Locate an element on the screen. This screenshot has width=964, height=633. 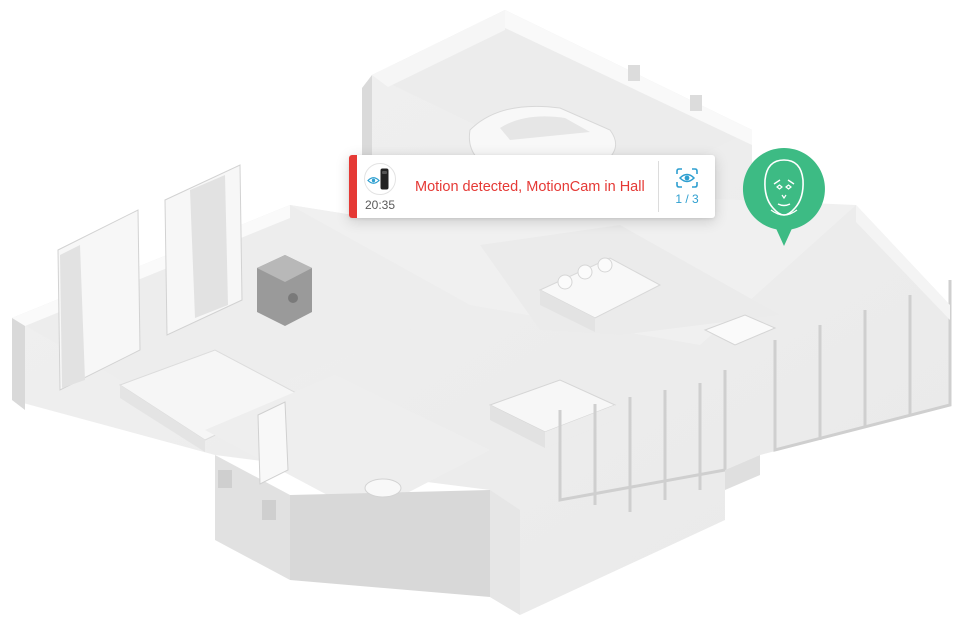
camera-device-icon is located at coordinates (384, 179).